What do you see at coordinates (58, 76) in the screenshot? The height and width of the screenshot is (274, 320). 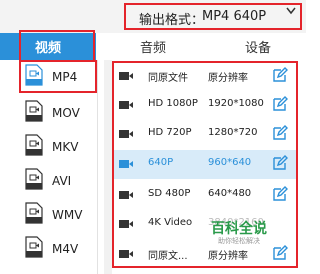 I see `sidebar-selection-highlight` at bounding box center [58, 76].